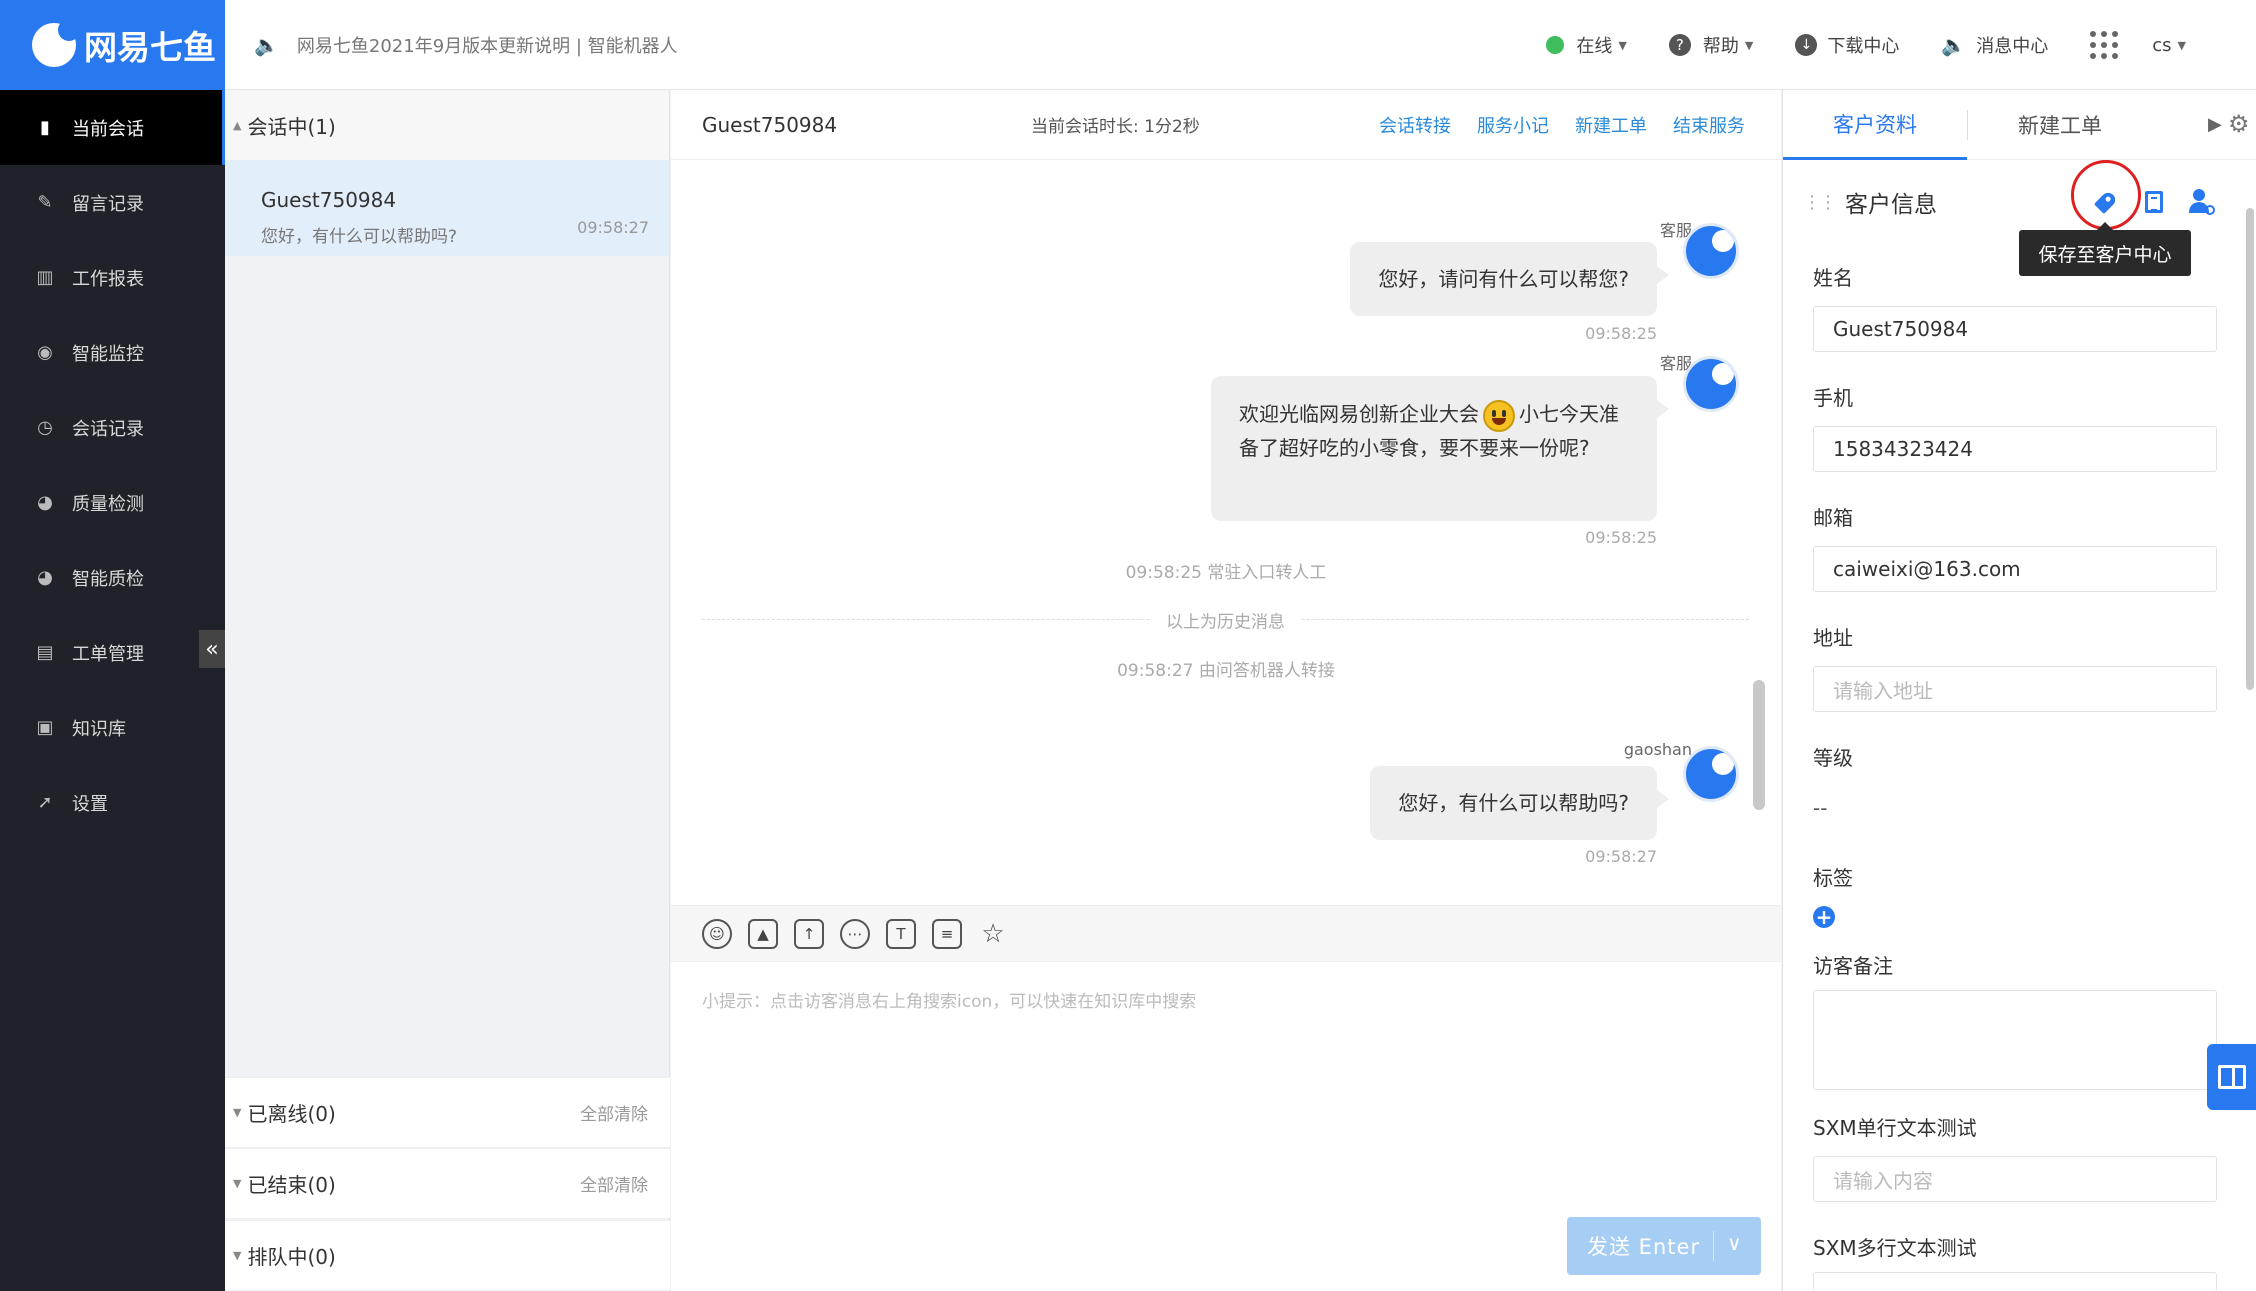 The image size is (2256, 1291). Describe the element at coordinates (993, 934) in the screenshot. I see `star-icon: ☆` at that location.